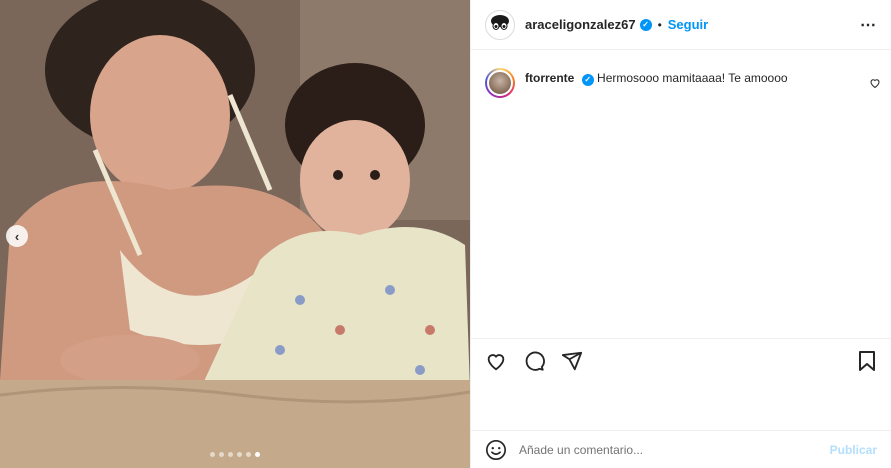 The width and height of the screenshot is (891, 468). I want to click on publish-button: Publicar, so click(853, 450).